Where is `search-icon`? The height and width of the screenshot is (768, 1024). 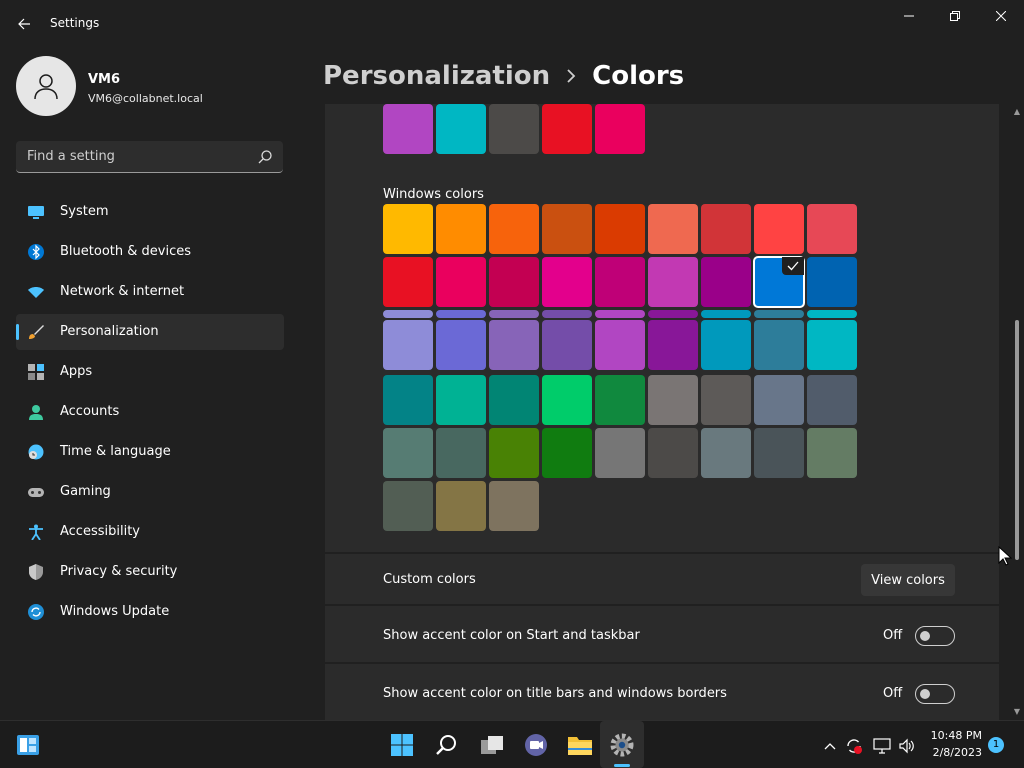 search-icon is located at coordinates (265, 157).